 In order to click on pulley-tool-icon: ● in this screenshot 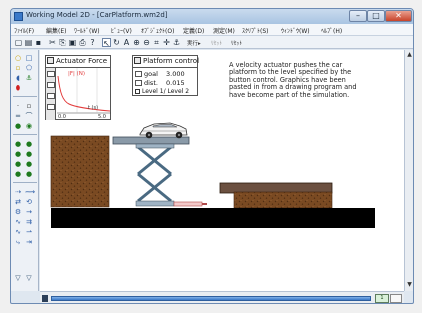, I will do `click(29, 164)`.